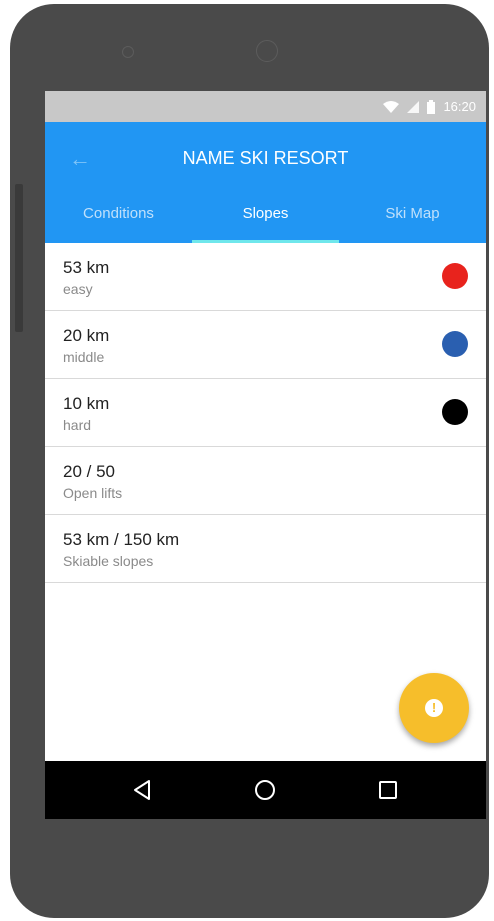 The image size is (494, 921). What do you see at coordinates (459, 106) in the screenshot?
I see `status-time: 16:20` at bounding box center [459, 106].